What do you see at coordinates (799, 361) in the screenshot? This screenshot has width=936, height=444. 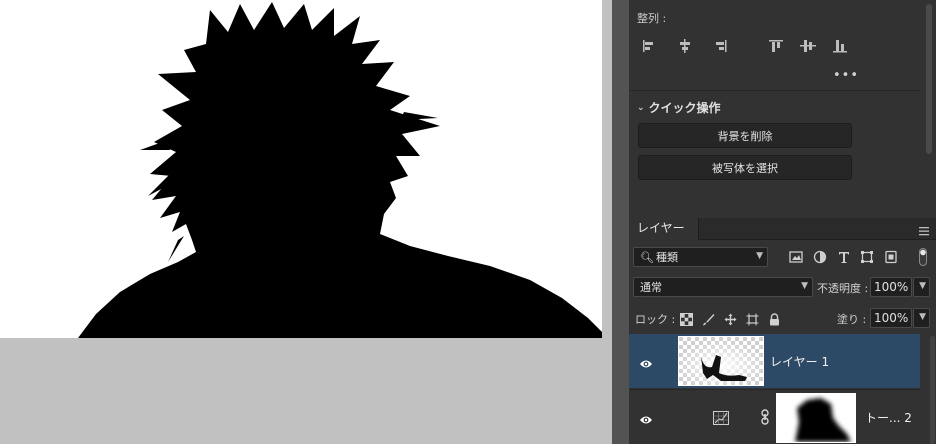 I see `layer-name: レイヤー 1` at bounding box center [799, 361].